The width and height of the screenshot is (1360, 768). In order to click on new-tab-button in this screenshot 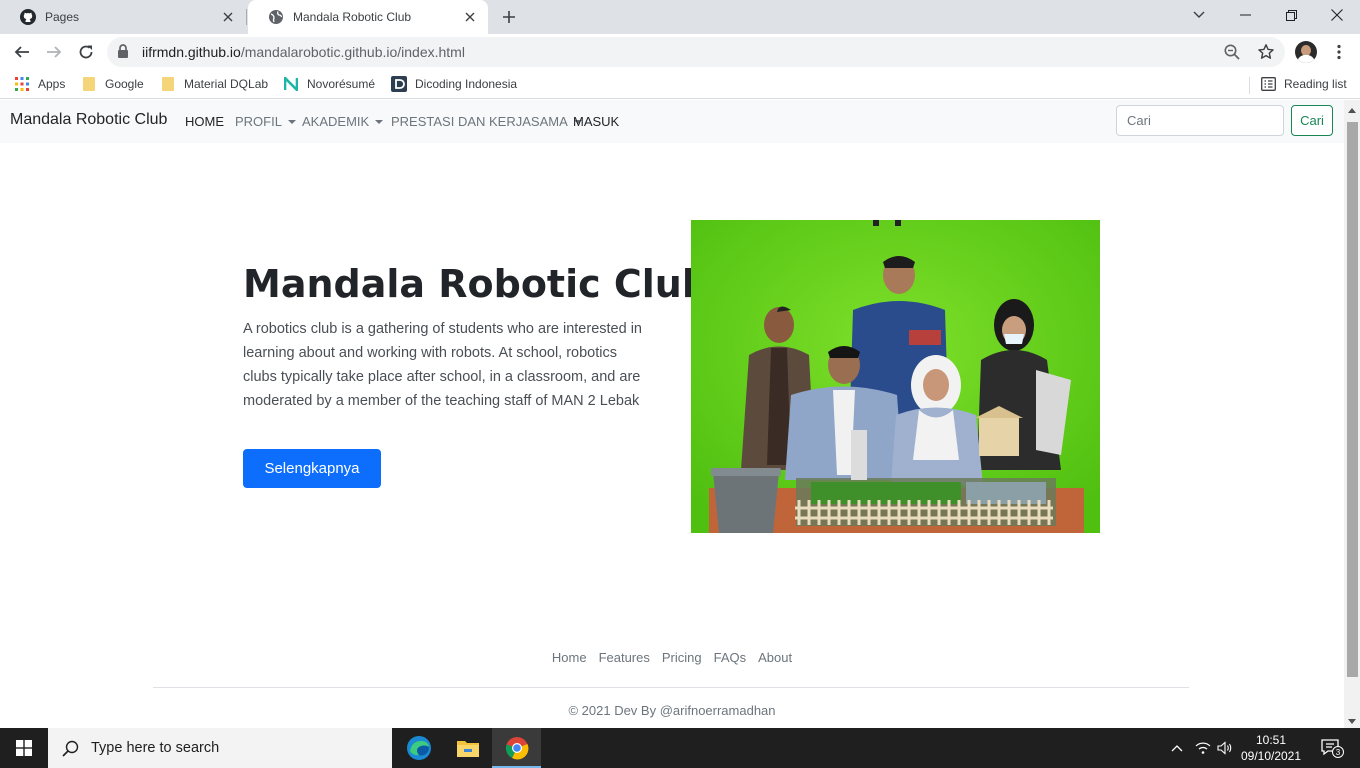, I will do `click(509, 17)`.